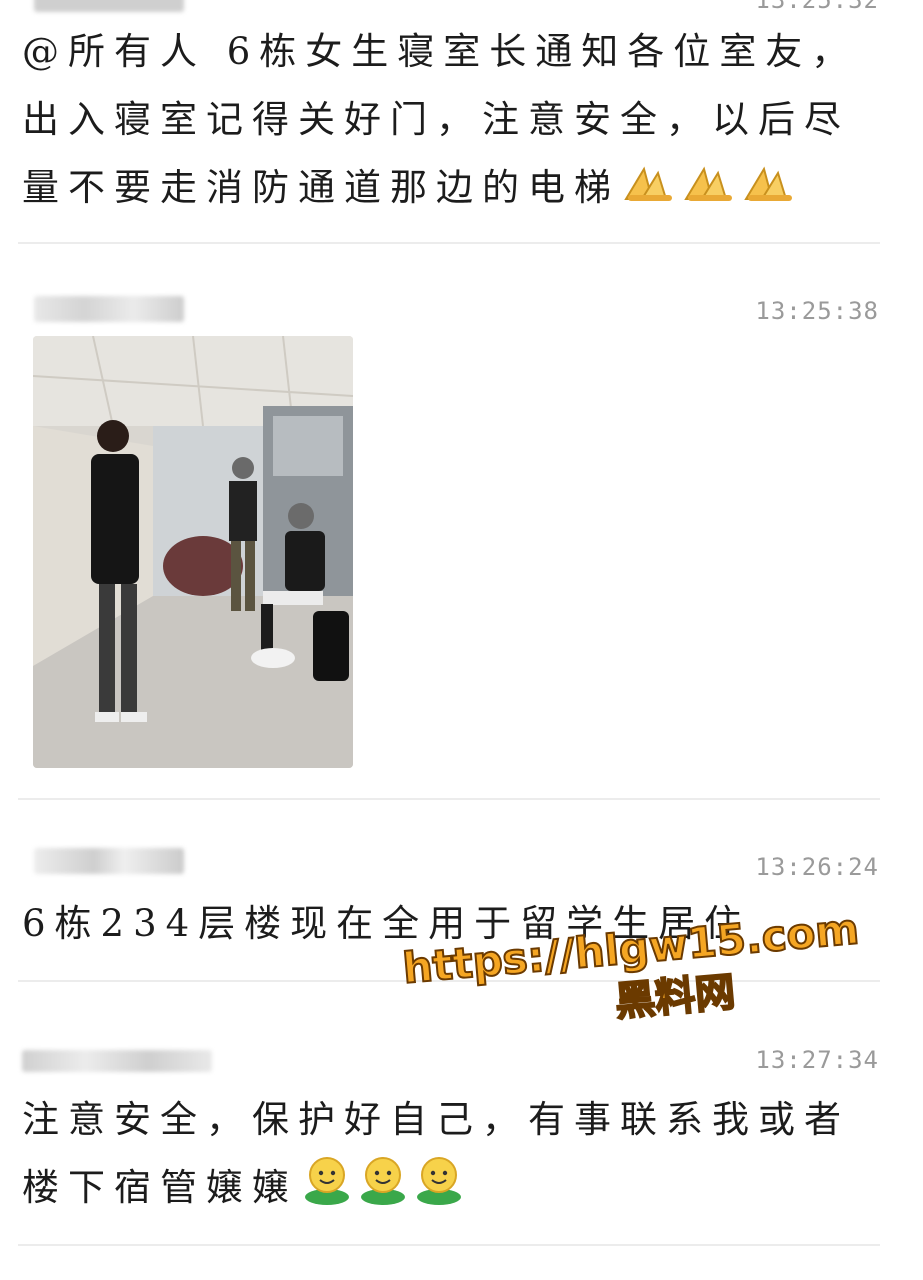 This screenshot has height=1280, width=923. What do you see at coordinates (817, 311) in the screenshot?
I see `message-timestamp: 13:25:38` at bounding box center [817, 311].